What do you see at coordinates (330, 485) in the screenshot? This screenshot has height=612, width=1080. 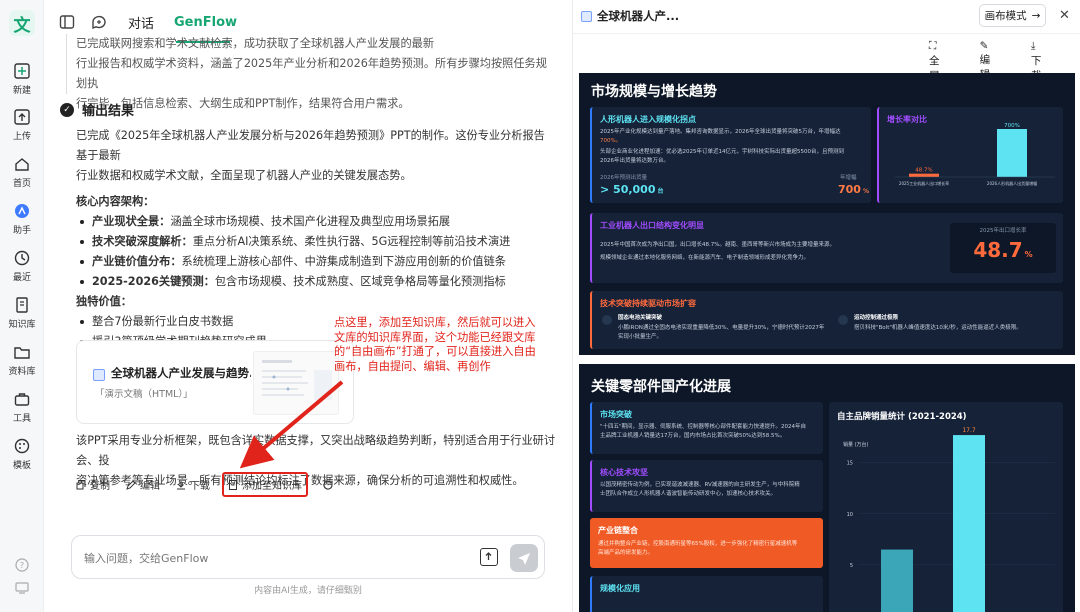 I see `regenerate-button` at bounding box center [330, 485].